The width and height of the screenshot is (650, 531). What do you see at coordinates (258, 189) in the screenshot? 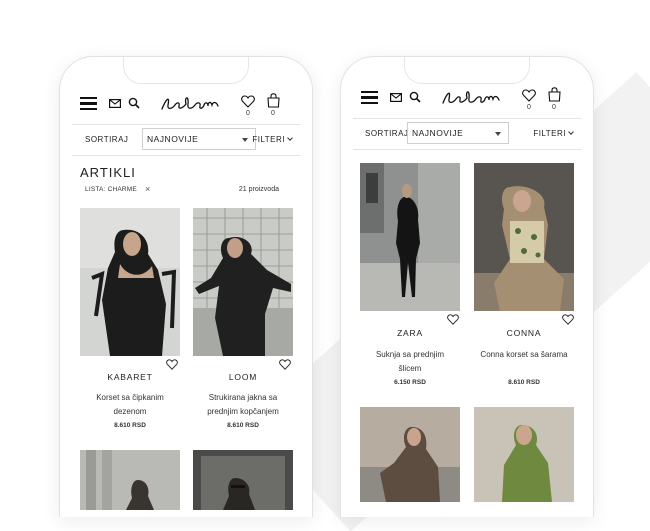
I see `result-count: 21 proizvoda` at bounding box center [258, 189].